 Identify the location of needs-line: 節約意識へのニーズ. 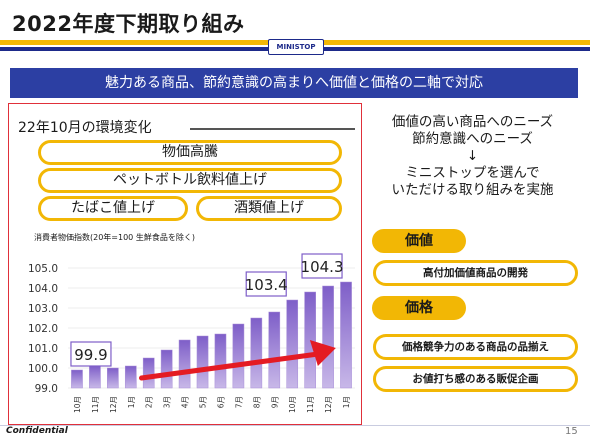
(472, 139).